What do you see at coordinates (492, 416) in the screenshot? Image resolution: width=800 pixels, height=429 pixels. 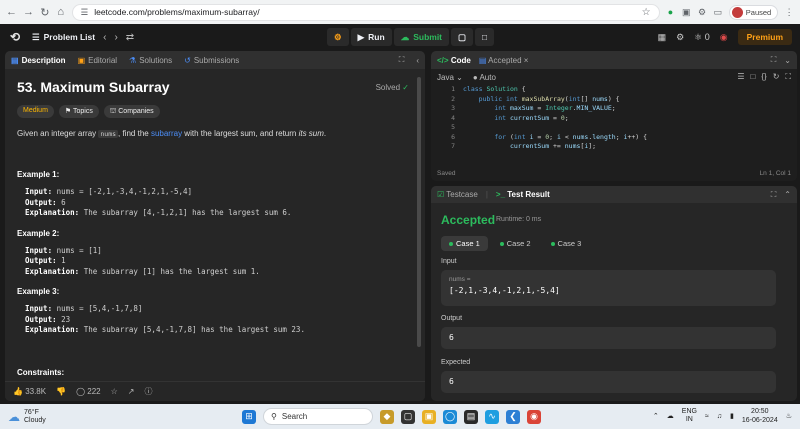 I see `app-icon: ∿` at bounding box center [492, 416].